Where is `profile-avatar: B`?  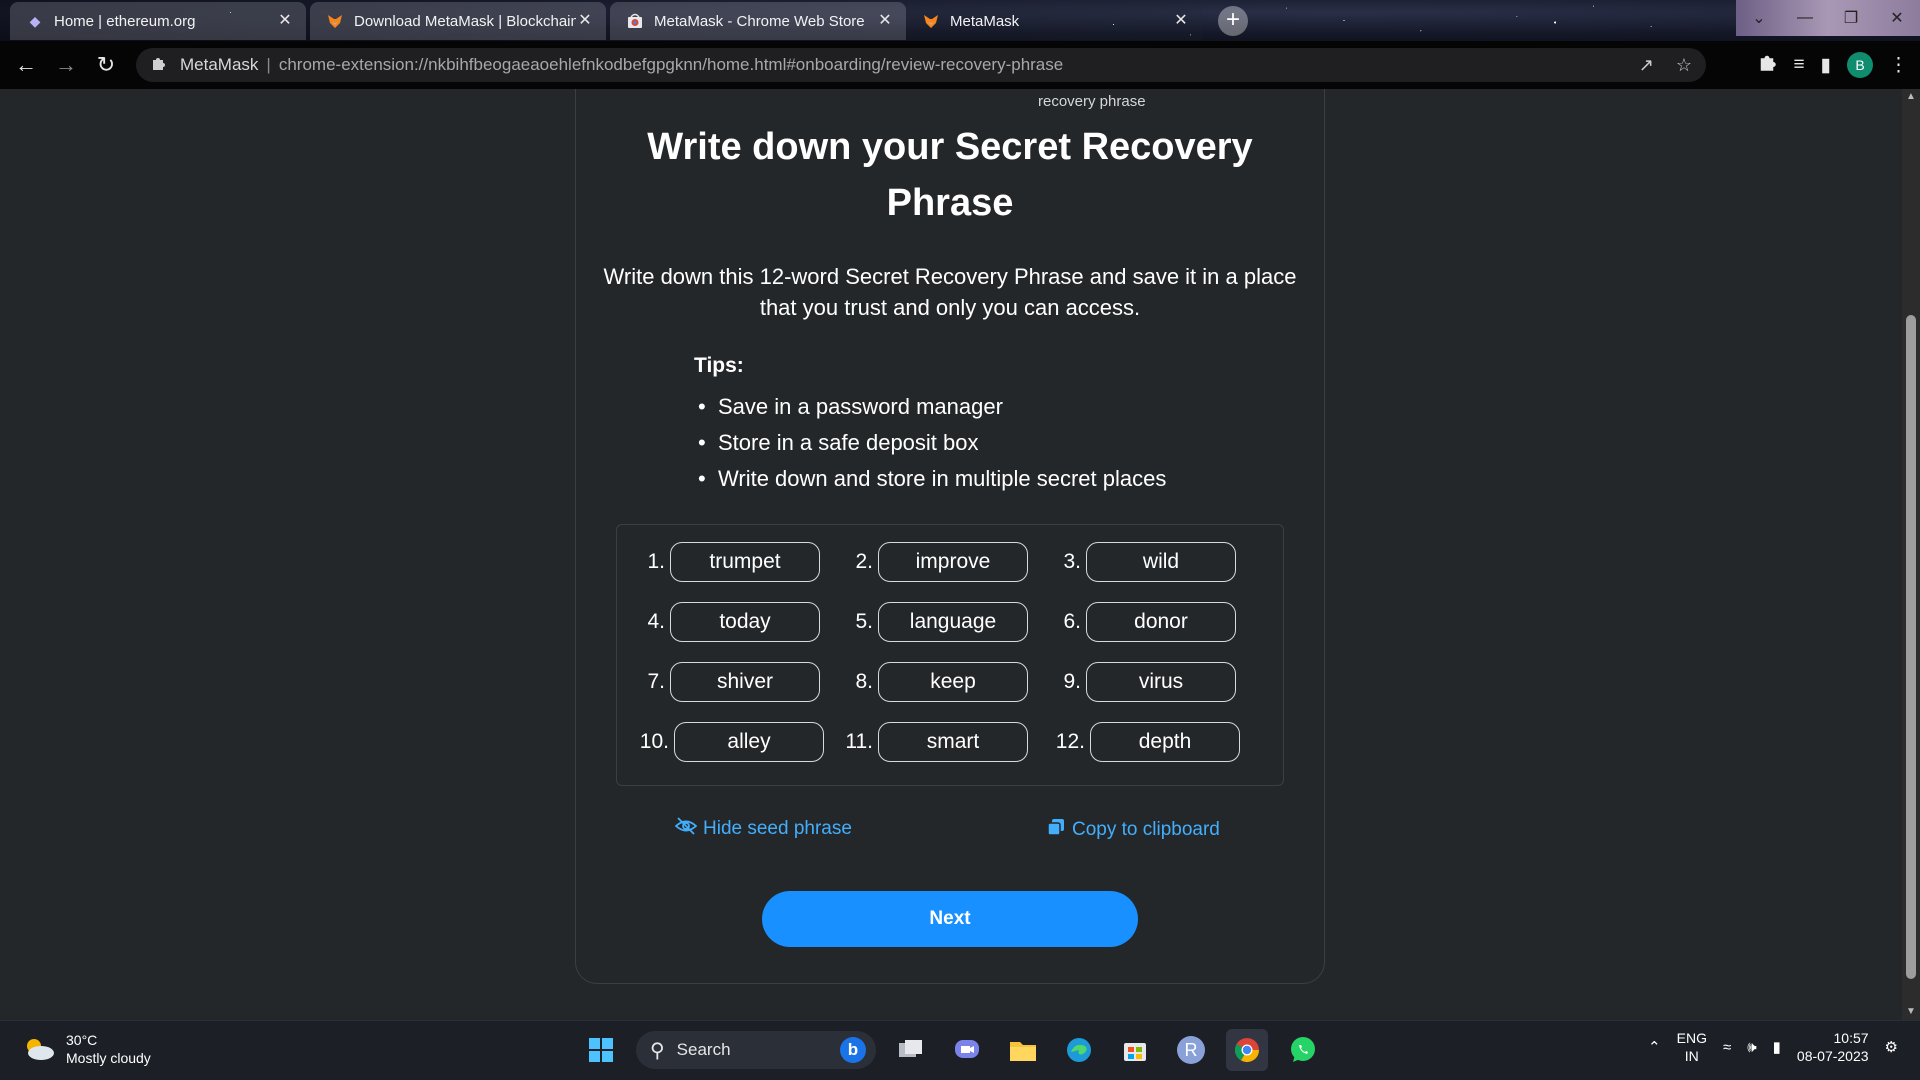
profile-avatar: B is located at coordinates (1860, 65).